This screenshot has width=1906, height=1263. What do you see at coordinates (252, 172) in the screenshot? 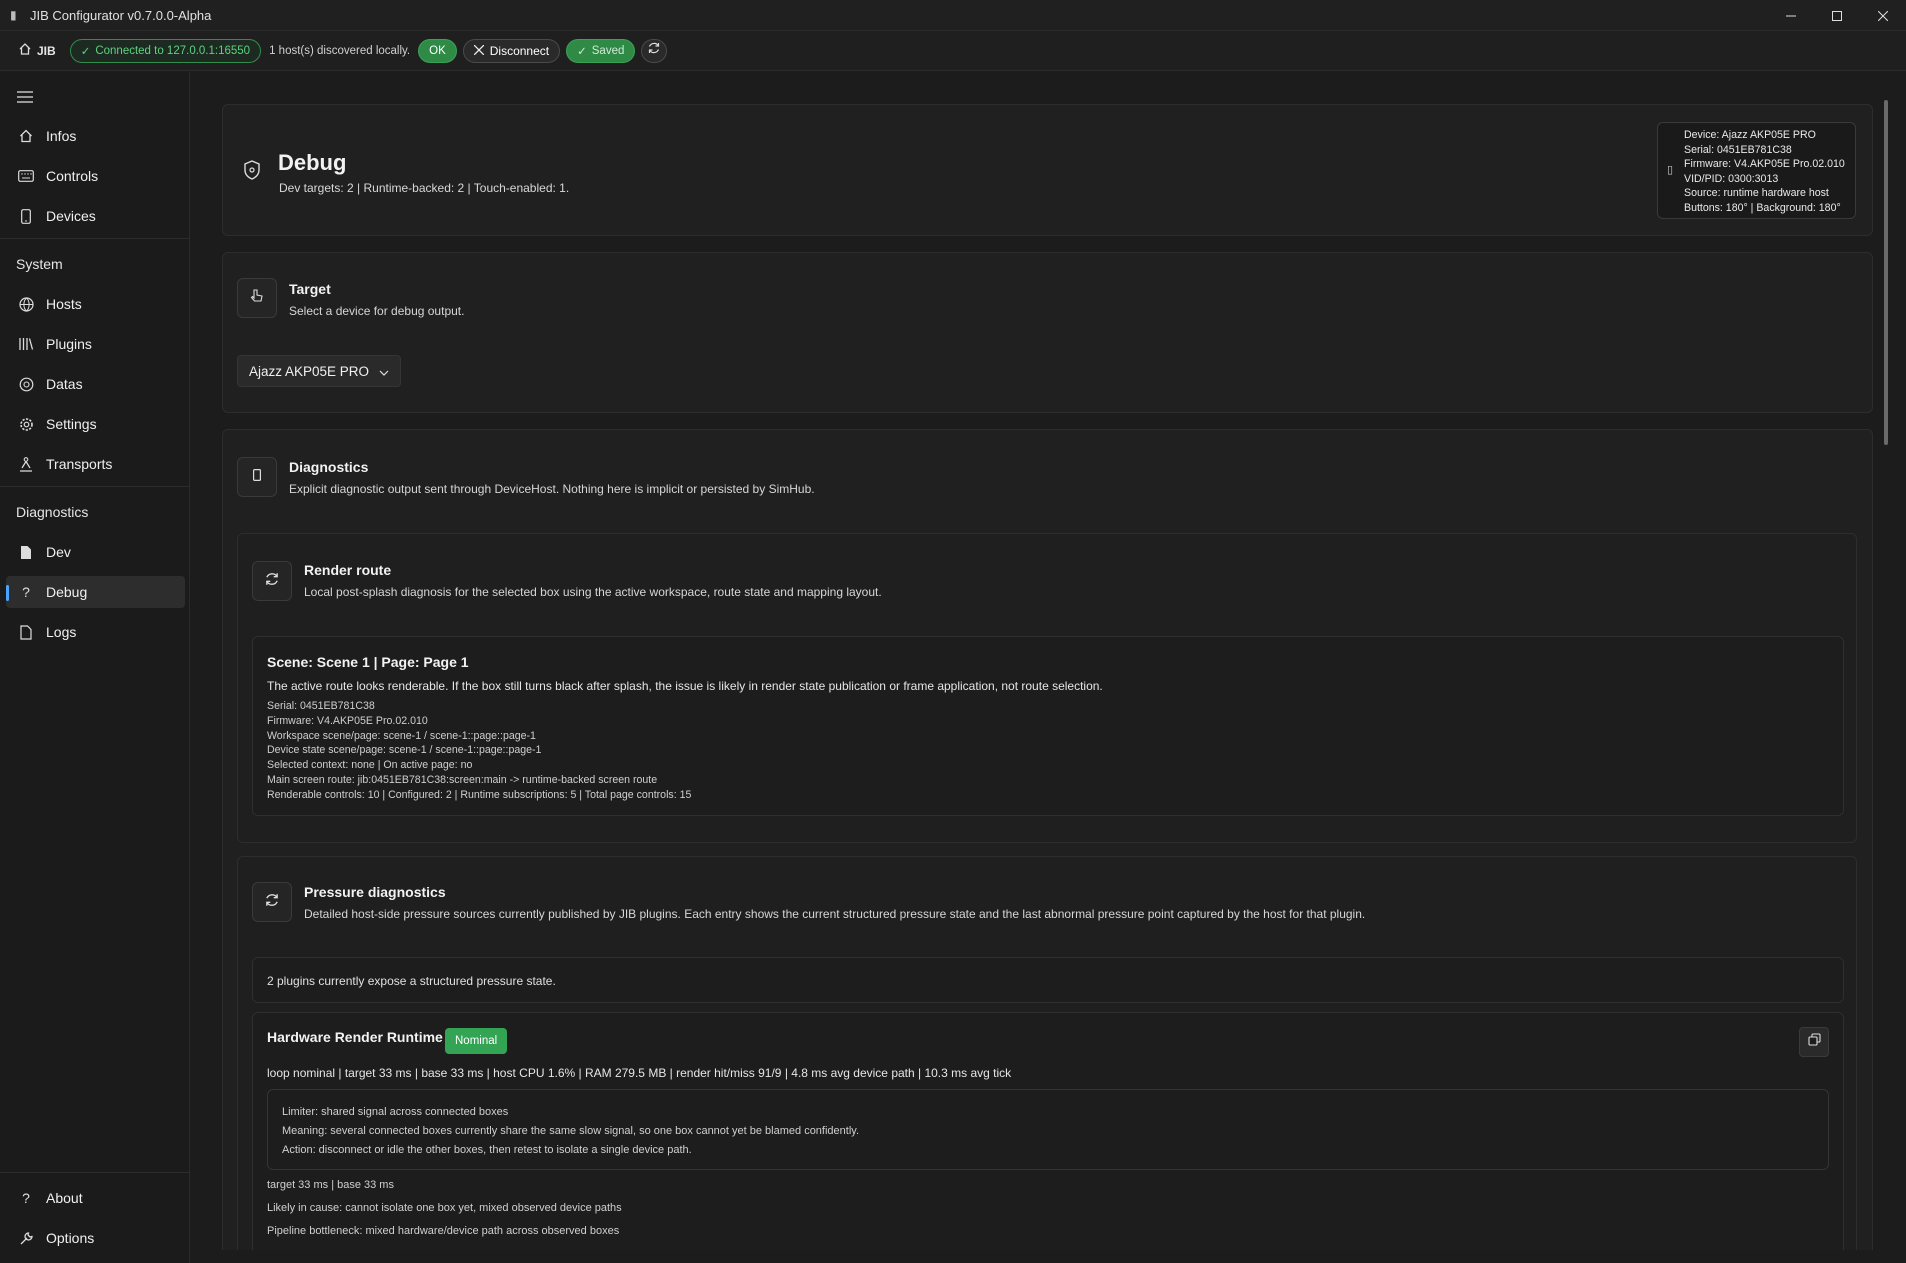
I see `shield-icon` at bounding box center [252, 172].